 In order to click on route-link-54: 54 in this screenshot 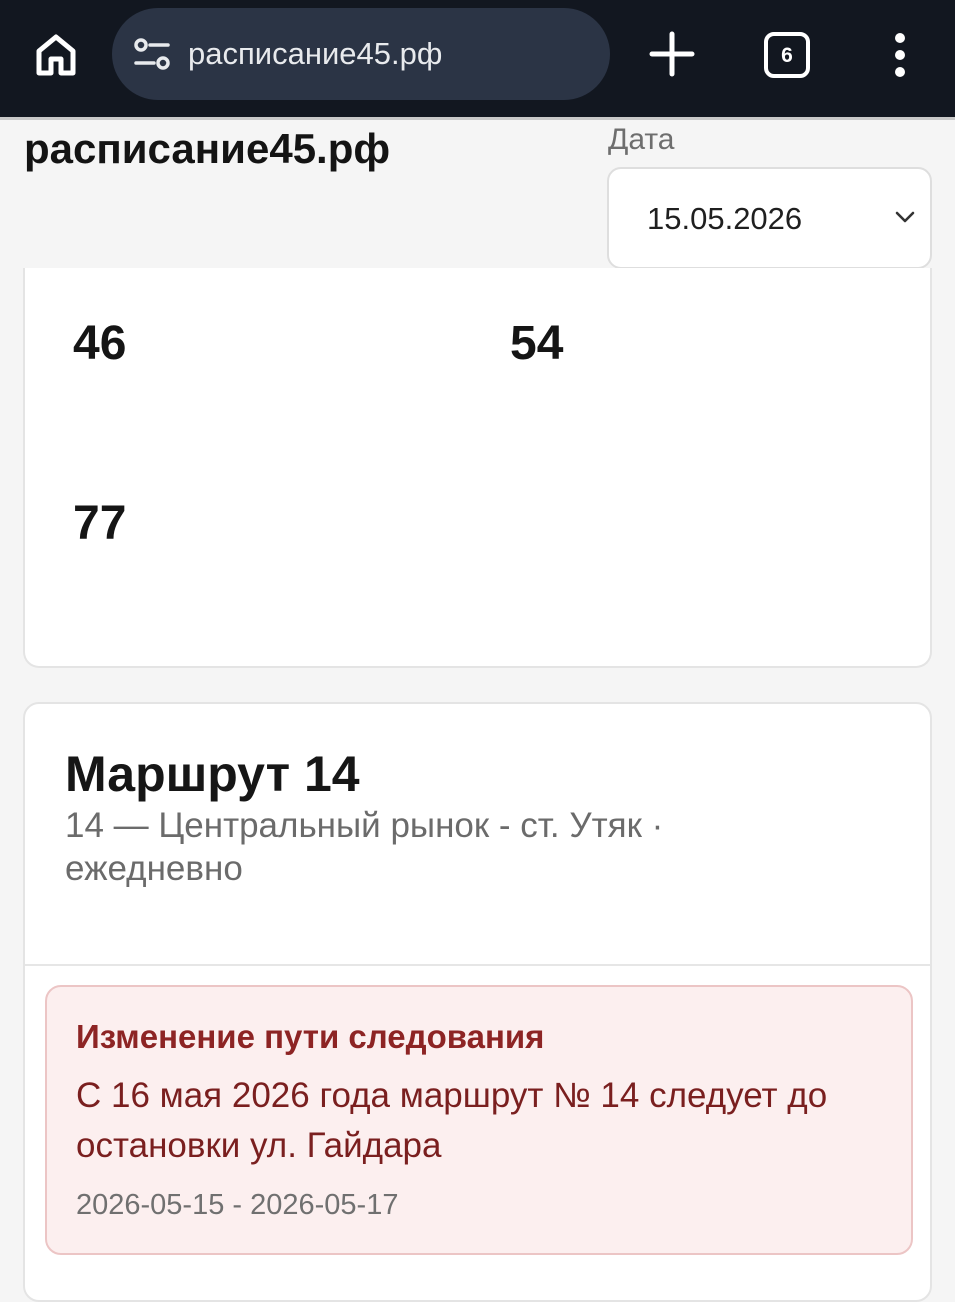, I will do `click(536, 344)`.